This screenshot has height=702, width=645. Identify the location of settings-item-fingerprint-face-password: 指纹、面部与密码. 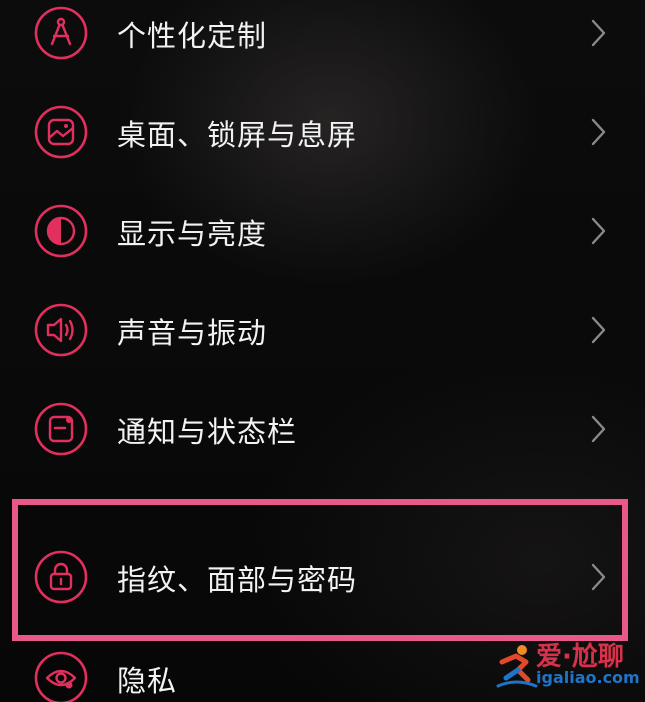
(322, 579).